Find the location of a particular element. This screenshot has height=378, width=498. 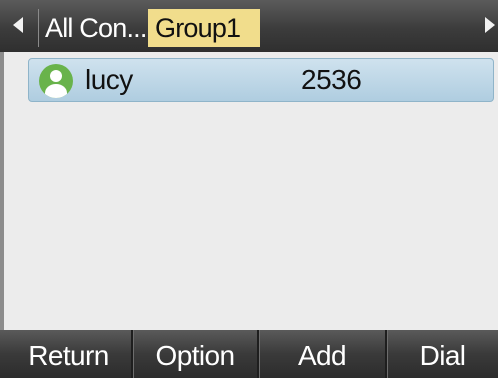

avatar-head-shape is located at coordinates (56, 76).